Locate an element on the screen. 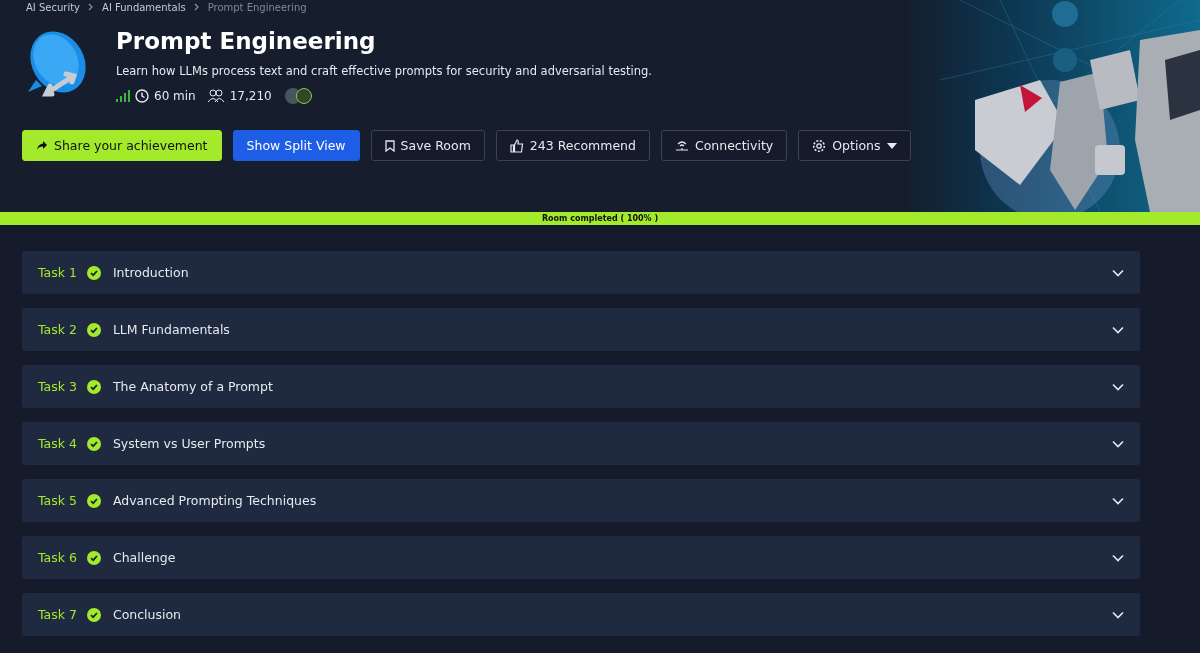  task-header: Task 2 LLM Fundamentals is located at coordinates (581, 329).